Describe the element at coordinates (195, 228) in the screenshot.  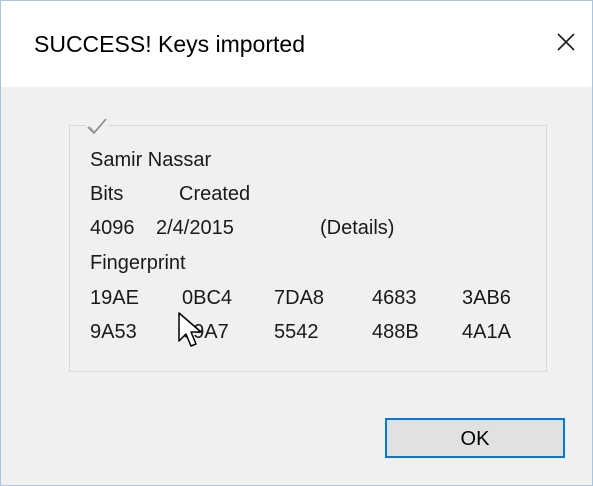
I see `created-value: 2/4/2015` at that location.